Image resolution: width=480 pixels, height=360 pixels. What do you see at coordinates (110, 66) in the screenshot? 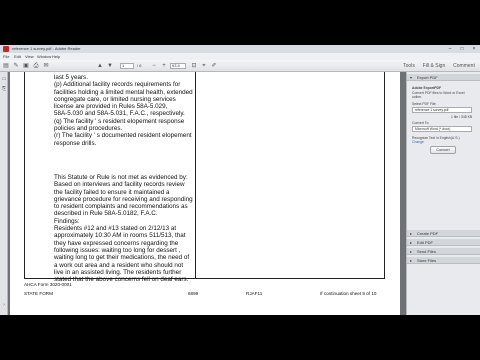
I see `next-page-icon: ▼` at bounding box center [110, 66].